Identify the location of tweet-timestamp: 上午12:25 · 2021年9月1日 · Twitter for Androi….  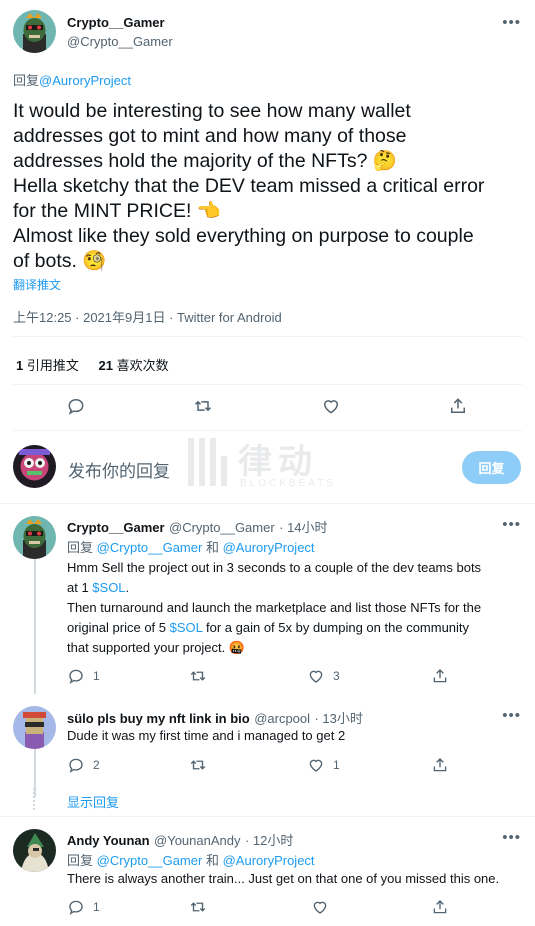
(147, 316).